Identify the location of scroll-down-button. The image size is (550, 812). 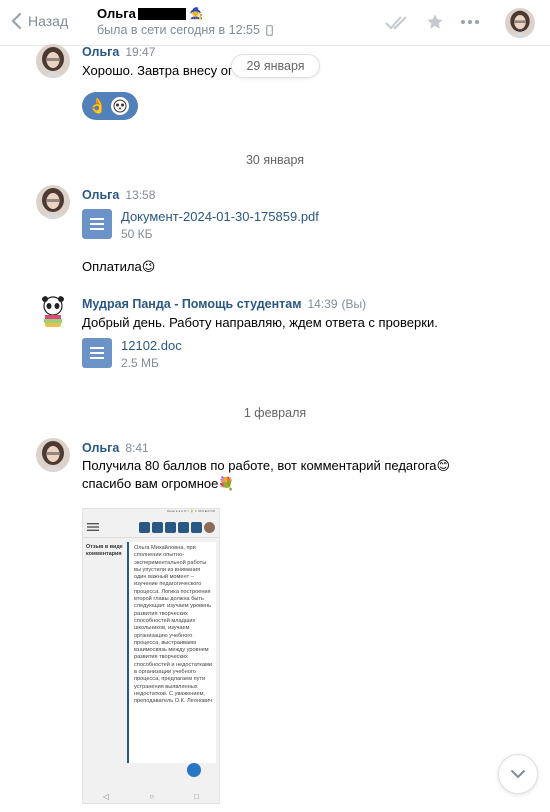
(518, 774).